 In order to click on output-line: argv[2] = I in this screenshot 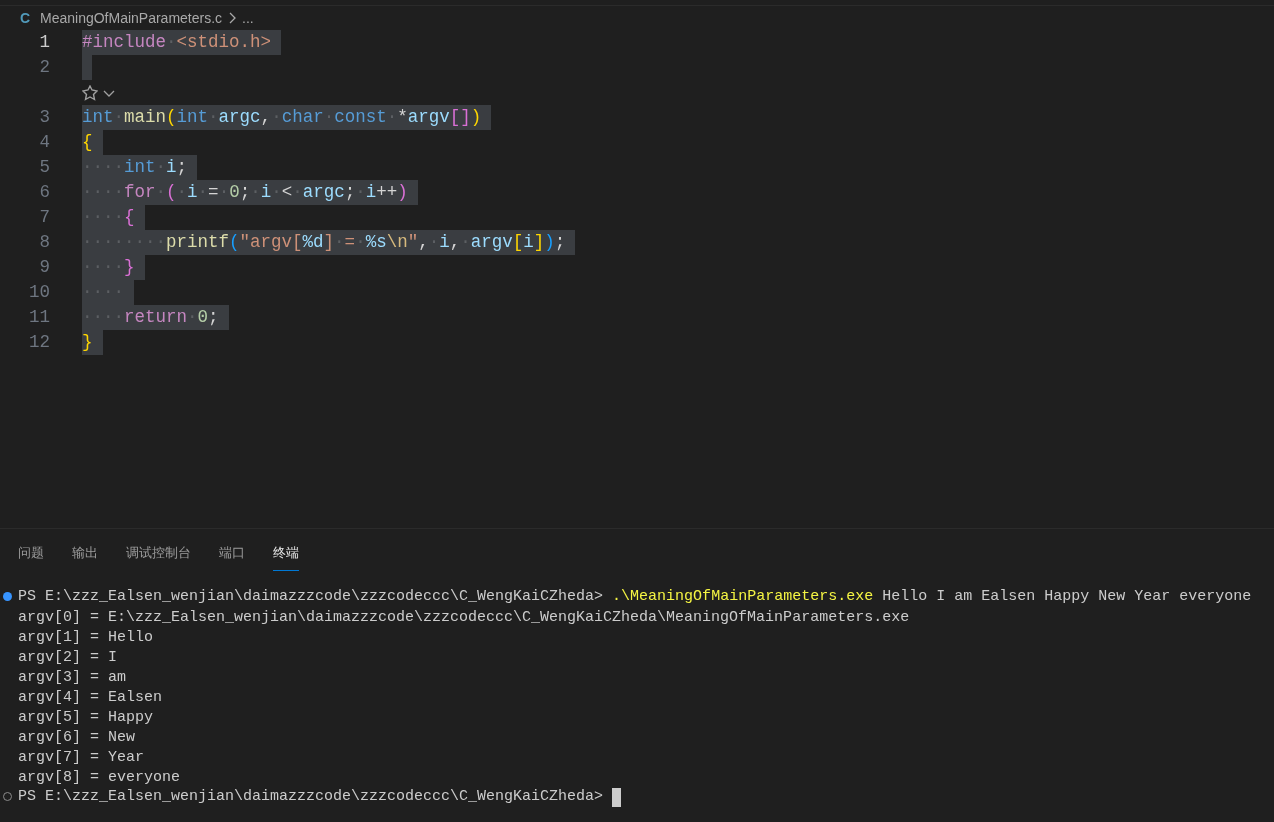, I will do `click(68, 657)`.